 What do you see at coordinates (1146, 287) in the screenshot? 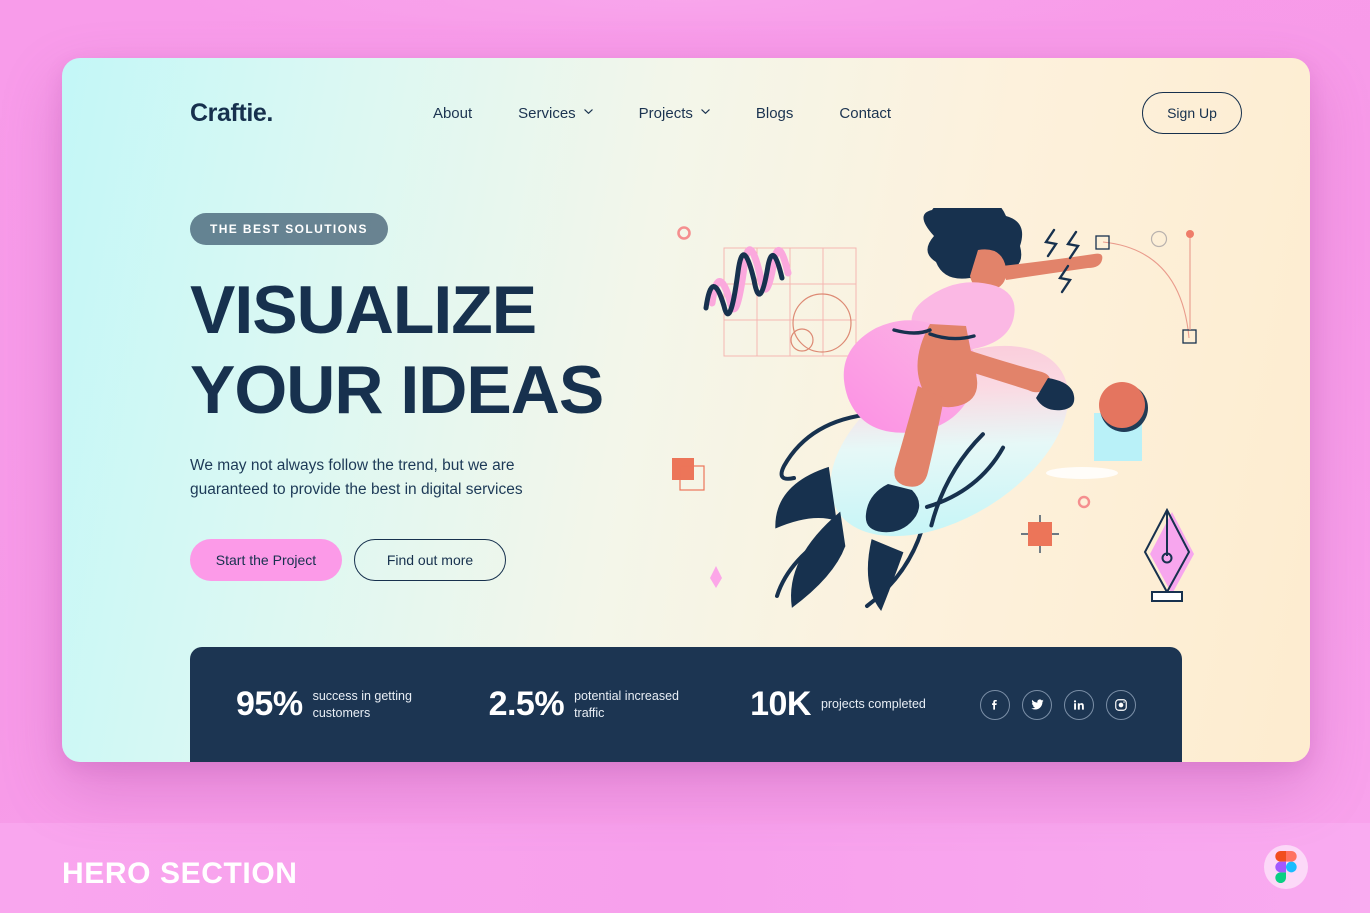
I see `vector-handles-decoration` at bounding box center [1146, 287].